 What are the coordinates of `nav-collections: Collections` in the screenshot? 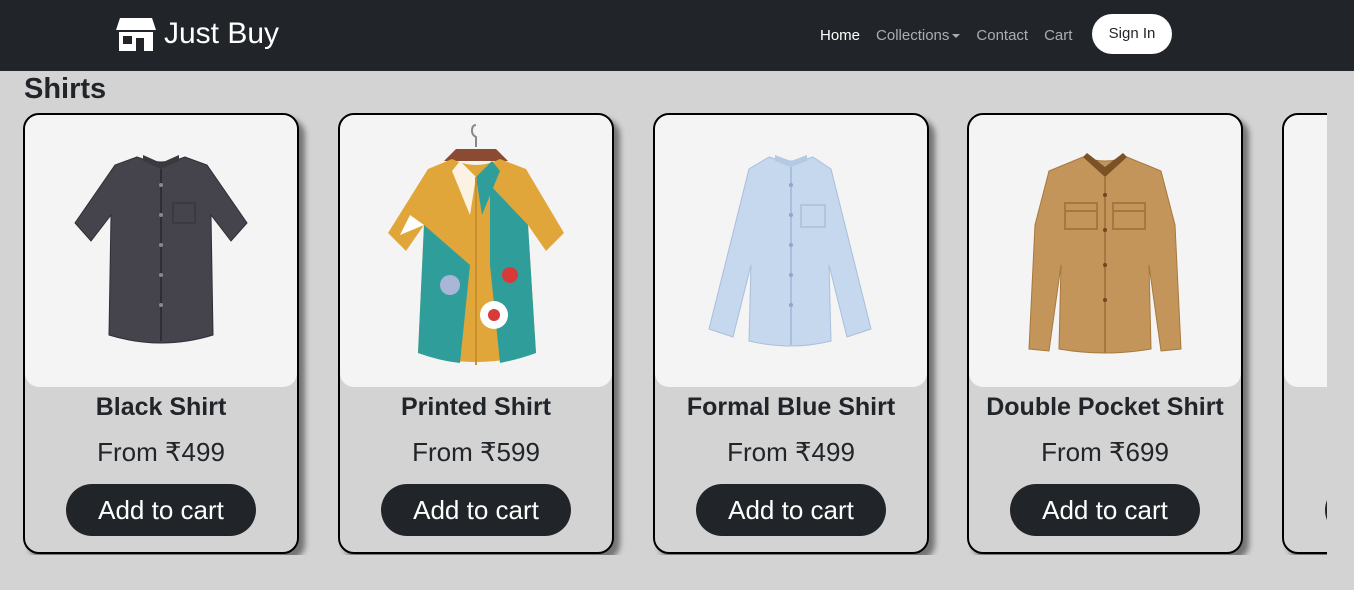 It's located at (918, 35).